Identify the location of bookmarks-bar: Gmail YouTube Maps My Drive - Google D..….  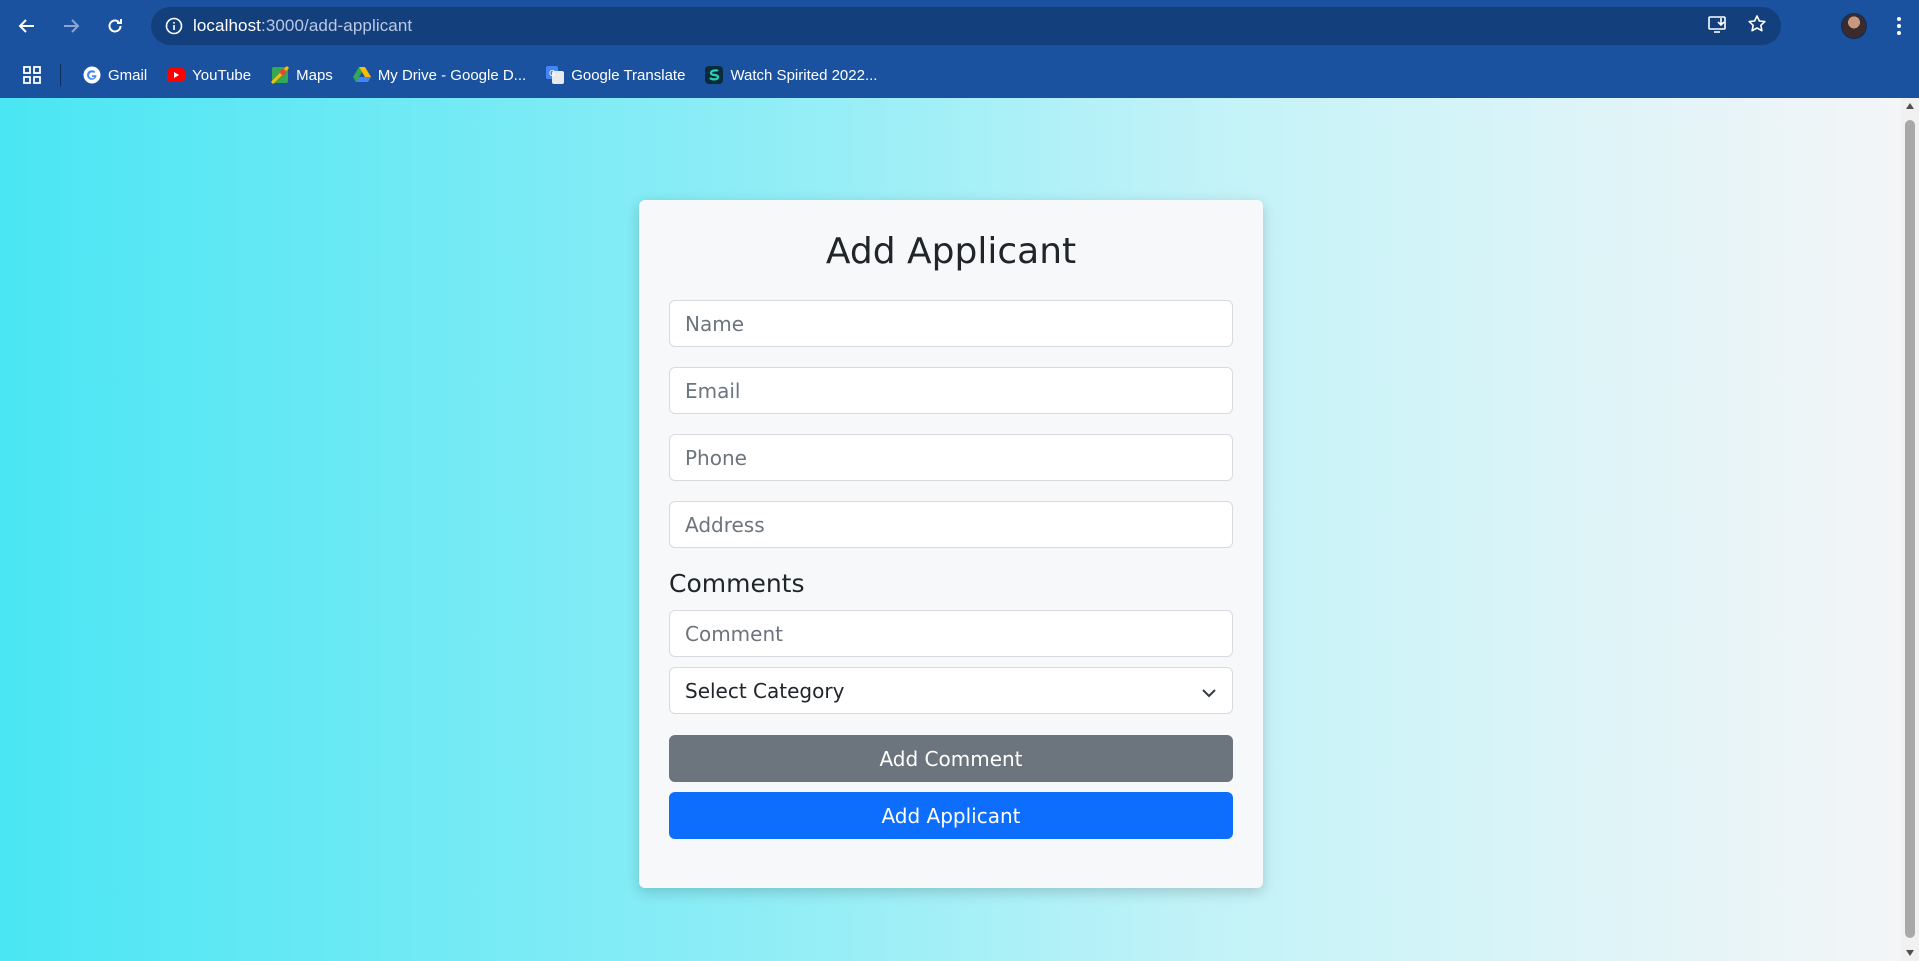
(959, 75).